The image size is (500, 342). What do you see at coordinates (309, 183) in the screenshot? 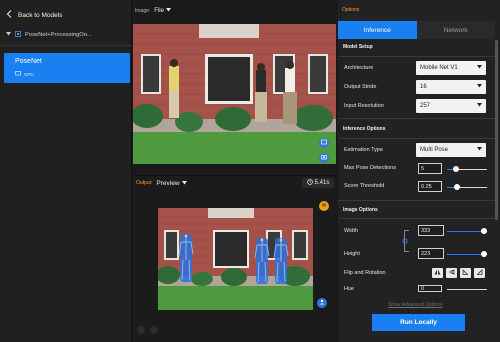
I see `clock-icon` at bounding box center [309, 183].